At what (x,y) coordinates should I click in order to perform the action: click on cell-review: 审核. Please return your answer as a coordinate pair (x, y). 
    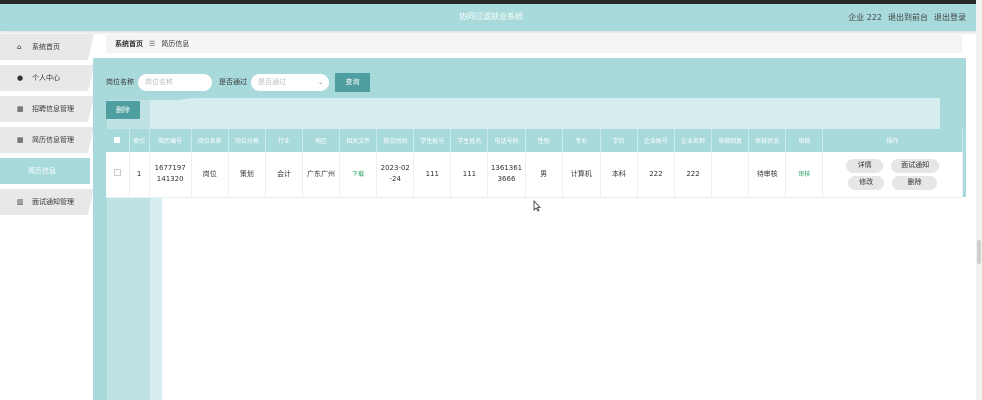
    Looking at the image, I should click on (804, 175).